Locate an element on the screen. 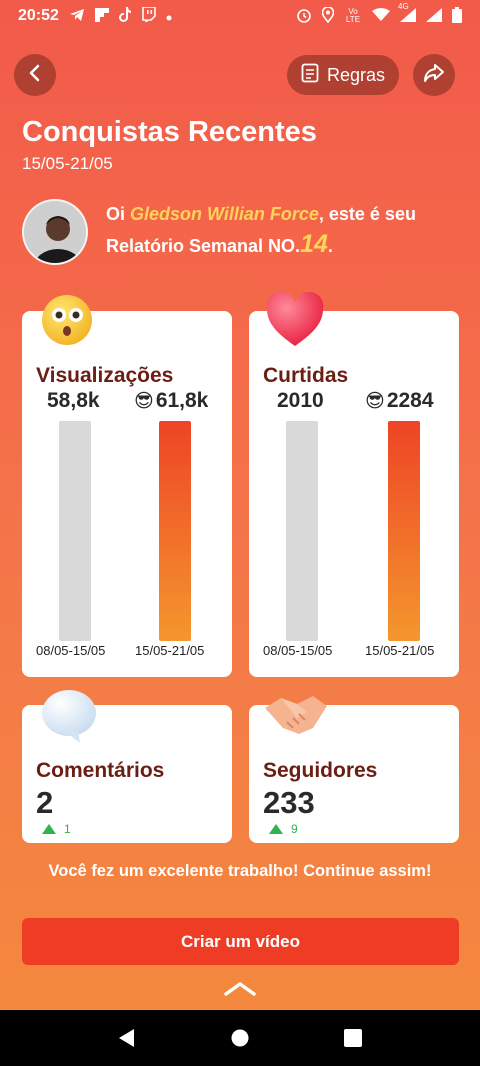  wifi-icon is located at coordinates (381, 16).